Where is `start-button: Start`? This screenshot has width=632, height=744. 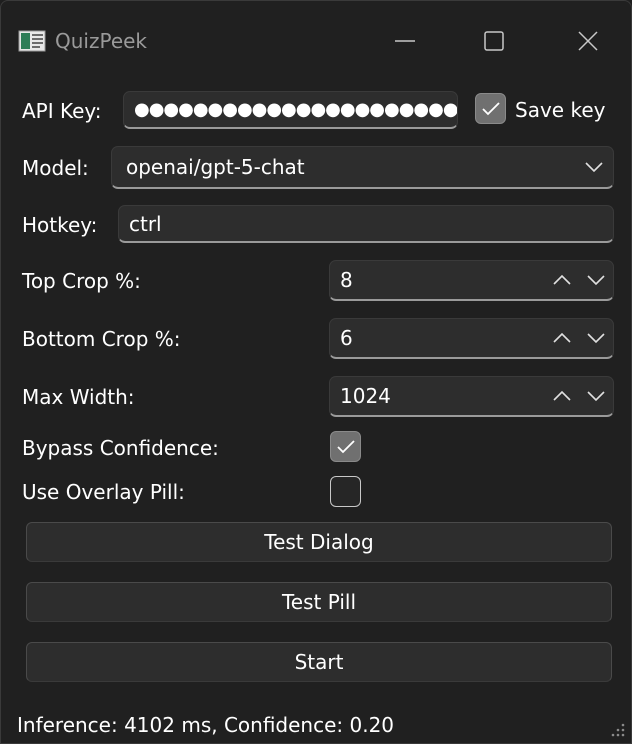 start-button: Start is located at coordinates (319, 662).